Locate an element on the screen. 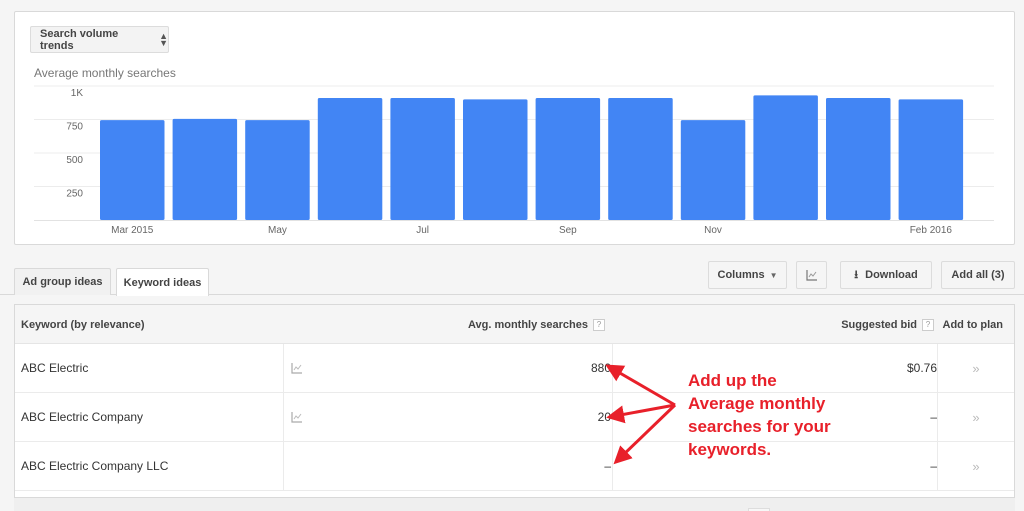  add-all-button: Add all (3) is located at coordinates (978, 275).